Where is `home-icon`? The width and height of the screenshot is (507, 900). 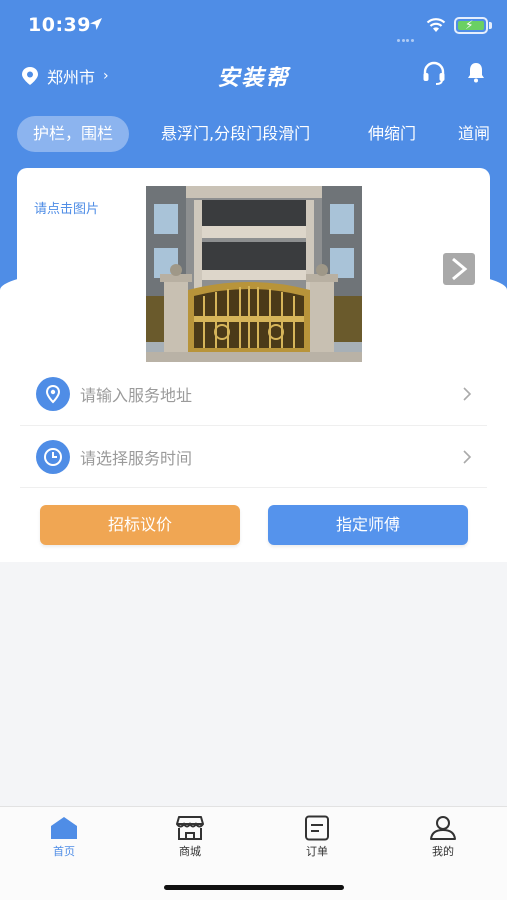 home-icon is located at coordinates (64, 828).